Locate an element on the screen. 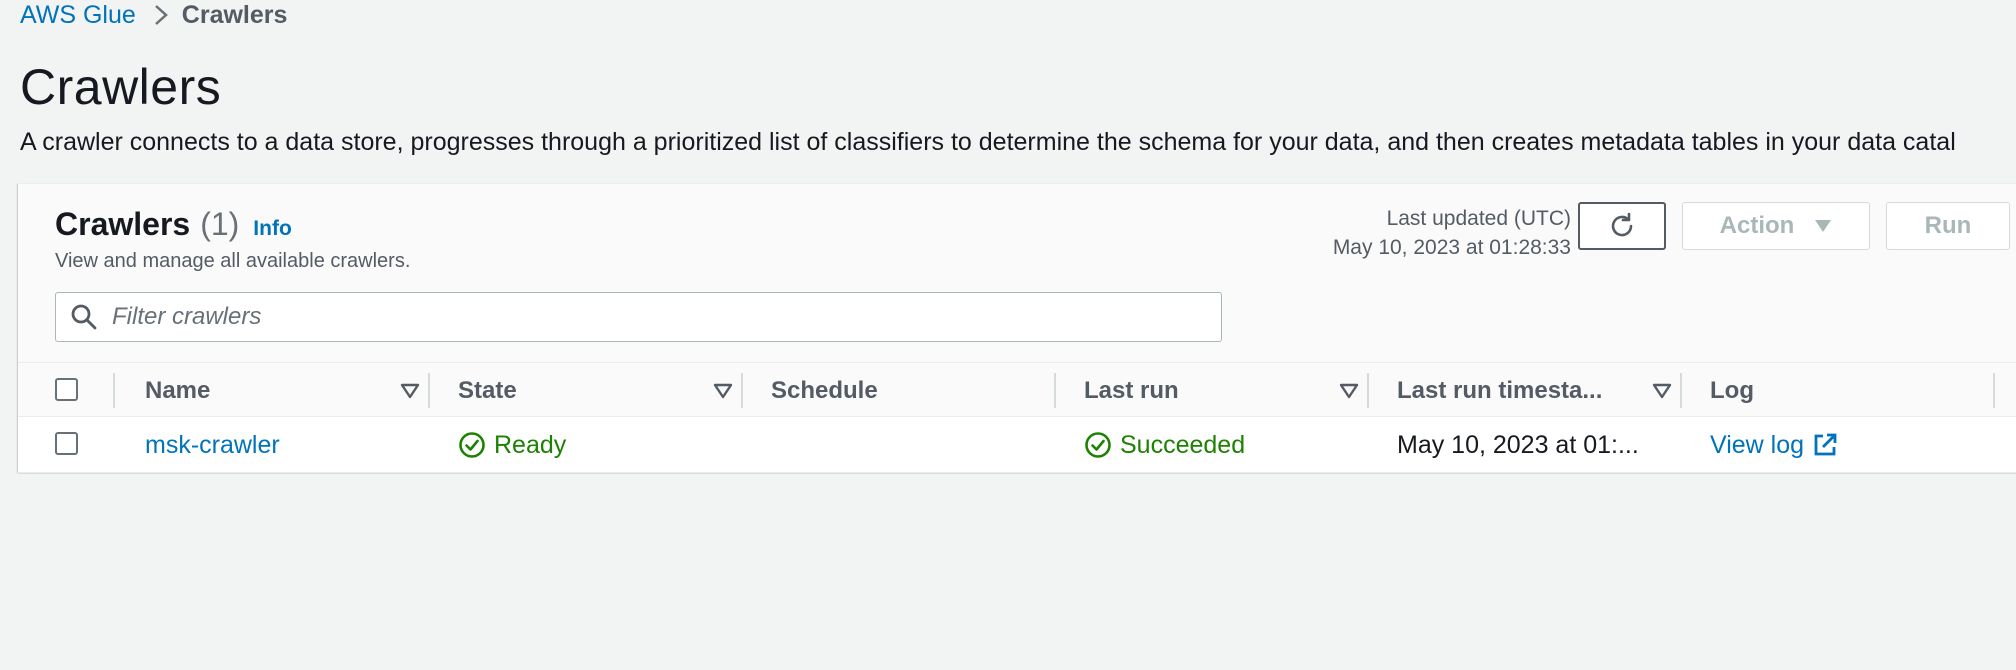  column-header-schedule-label: Schedule is located at coordinates (824, 390).